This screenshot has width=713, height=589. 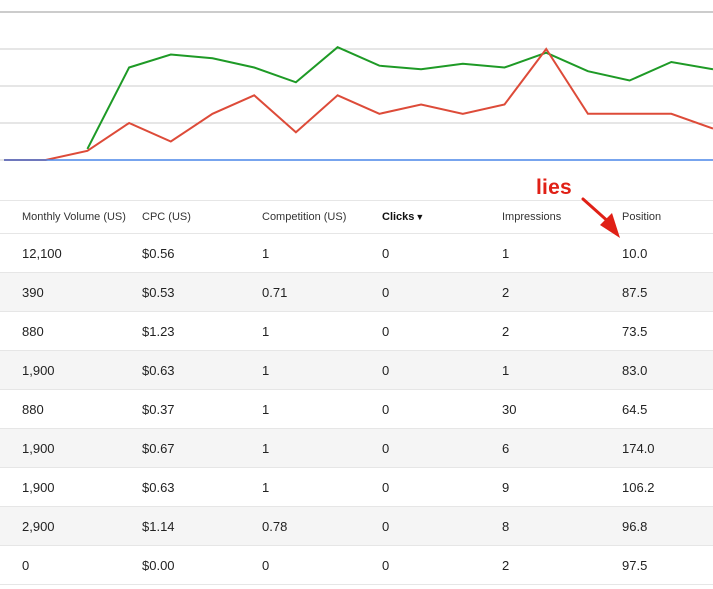 I want to click on cell-position: 87.5, so click(x=635, y=292).